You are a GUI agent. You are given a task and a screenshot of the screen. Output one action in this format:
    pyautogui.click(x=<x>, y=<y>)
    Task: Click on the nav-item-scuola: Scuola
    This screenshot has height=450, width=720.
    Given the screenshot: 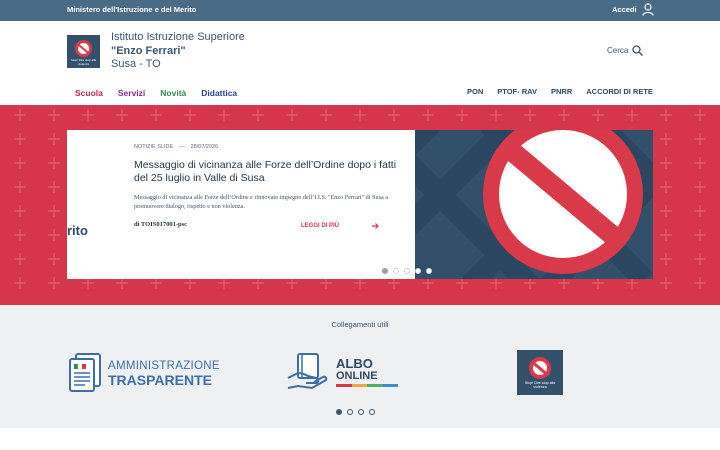 What is the action you would take?
    pyautogui.click(x=89, y=93)
    